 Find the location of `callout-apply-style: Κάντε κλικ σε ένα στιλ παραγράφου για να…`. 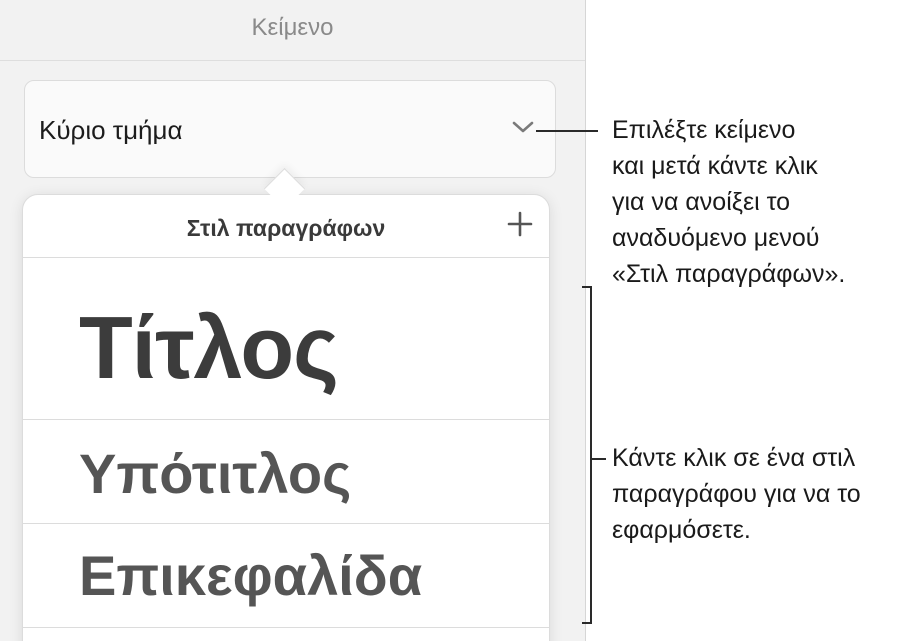

callout-apply-style: Κάντε κλικ σε ένα στιλ παραγράφου για να… is located at coordinates (736, 494).